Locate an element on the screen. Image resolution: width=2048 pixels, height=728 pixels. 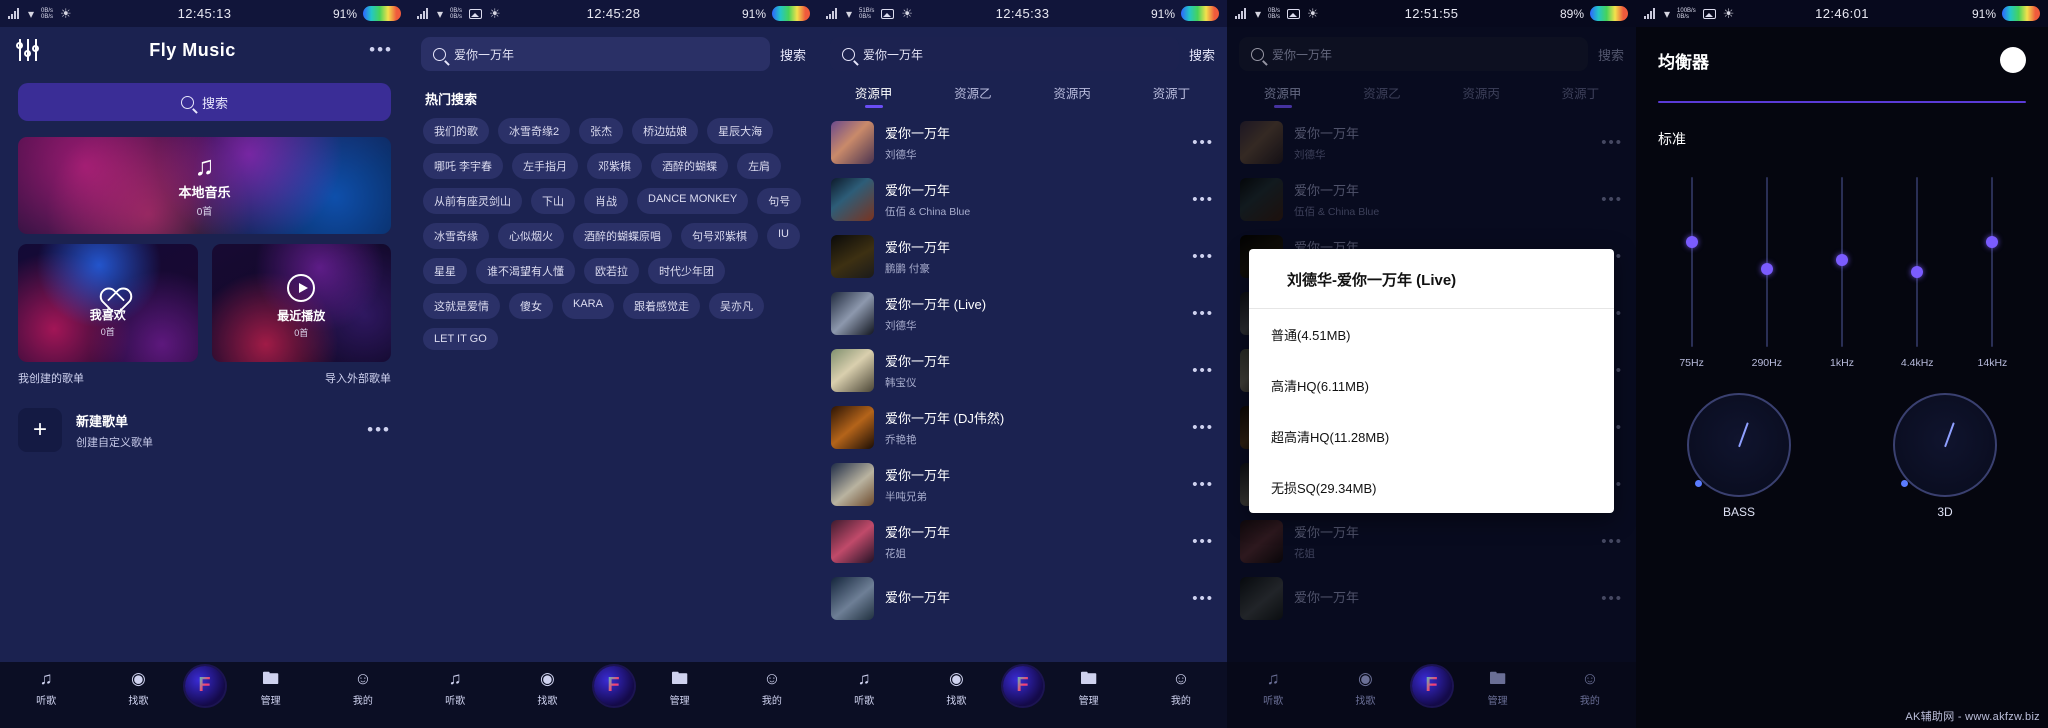
tab-资源甲: 资源甲 is located at coordinates (873, 96).